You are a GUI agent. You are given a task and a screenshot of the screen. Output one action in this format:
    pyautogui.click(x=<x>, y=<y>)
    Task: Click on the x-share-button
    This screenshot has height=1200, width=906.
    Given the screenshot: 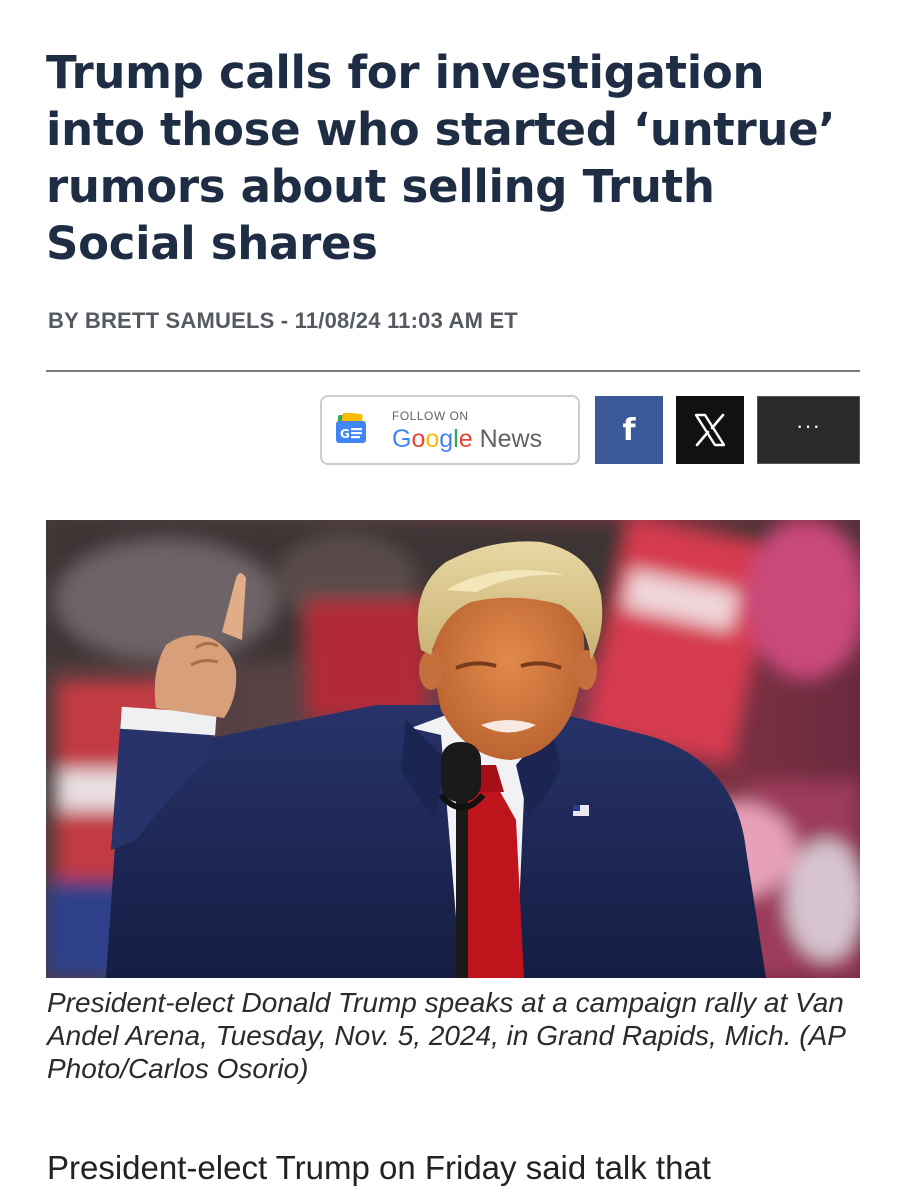 What is the action you would take?
    pyautogui.click(x=710, y=430)
    